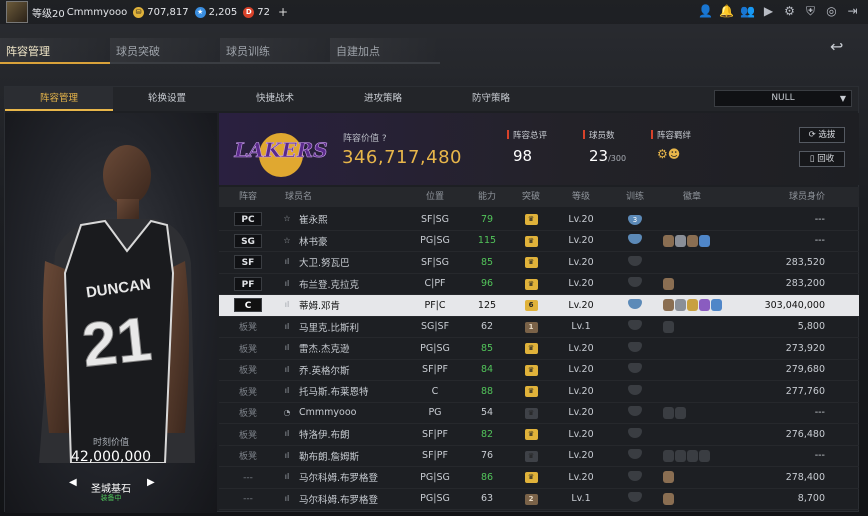 The image size is (868, 516). I want to click on table-row: PF ıl 布兰登.克拉克 C|PF 96 ♛ Lv.20 283,200, so click(539, 284).